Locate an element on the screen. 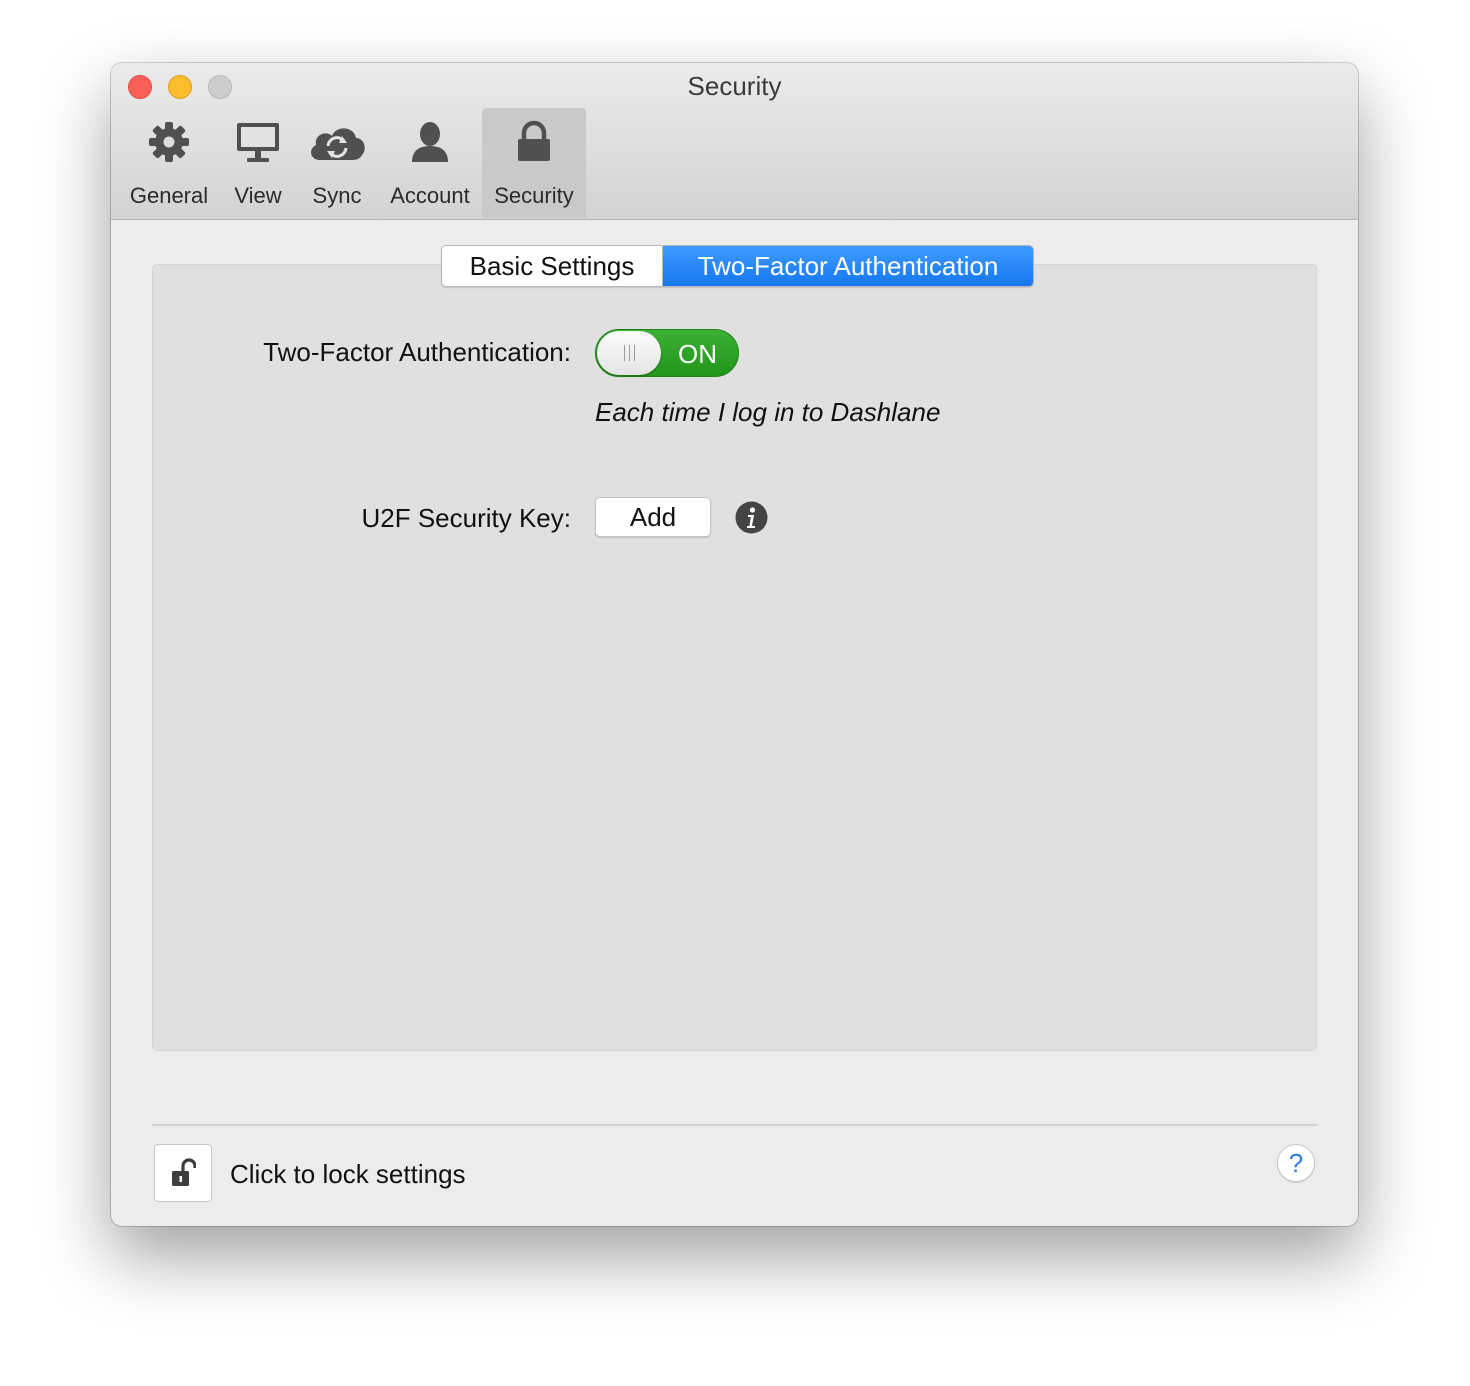  info-icon is located at coordinates (751, 517).